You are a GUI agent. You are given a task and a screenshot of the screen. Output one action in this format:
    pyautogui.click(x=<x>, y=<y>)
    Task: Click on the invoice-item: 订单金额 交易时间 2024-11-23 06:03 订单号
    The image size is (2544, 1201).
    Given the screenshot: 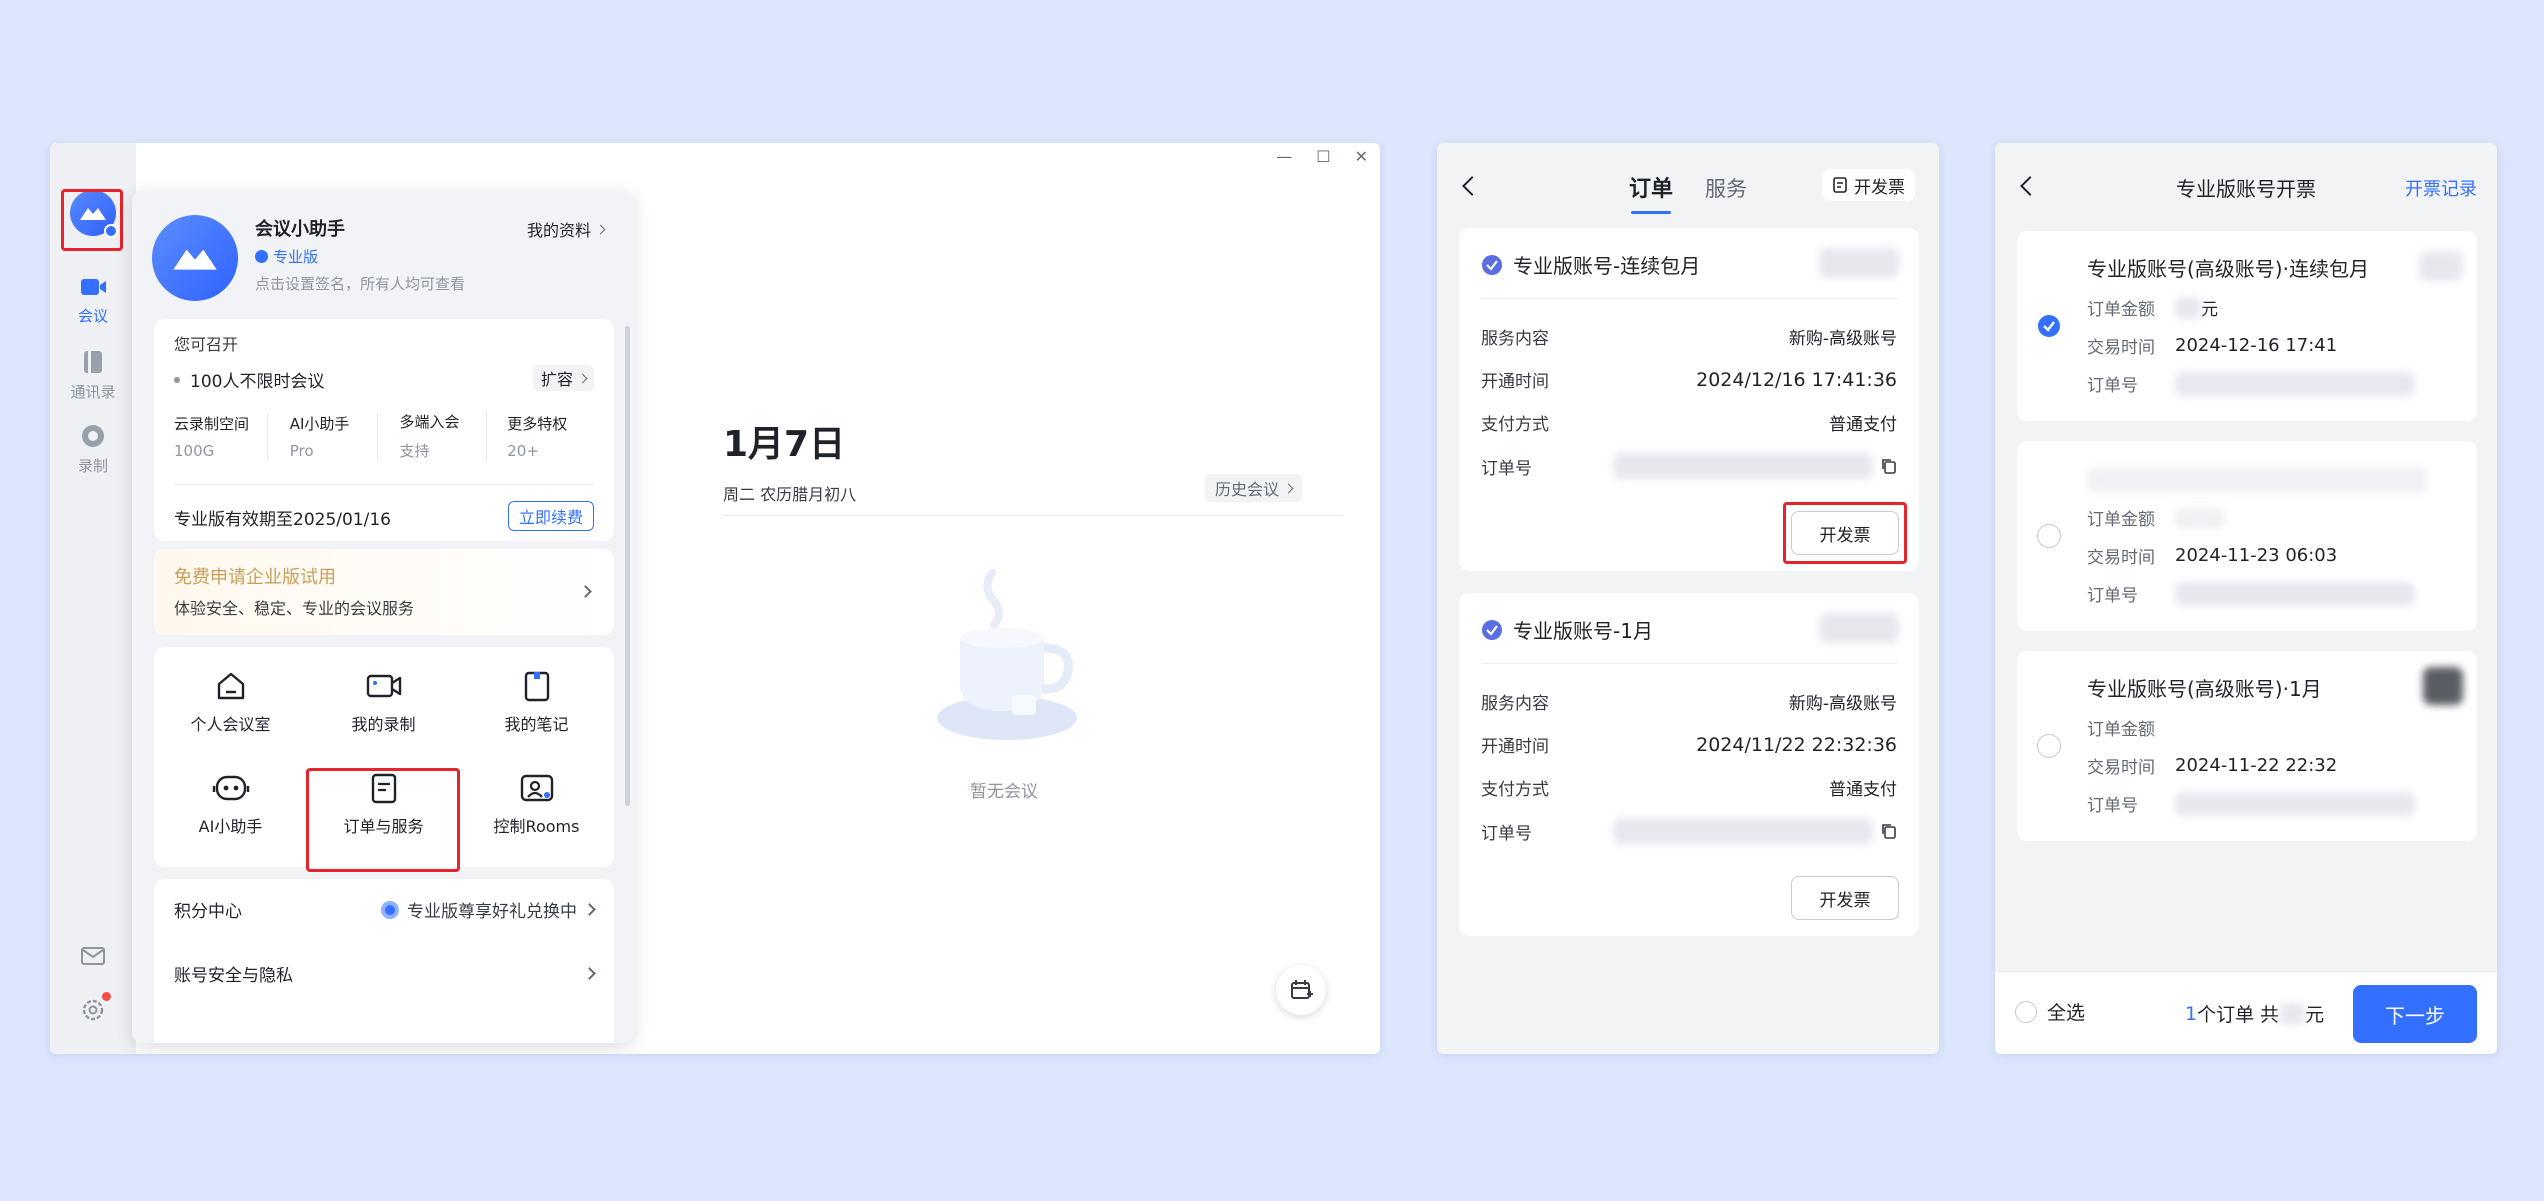 What is the action you would take?
    pyautogui.click(x=2247, y=536)
    